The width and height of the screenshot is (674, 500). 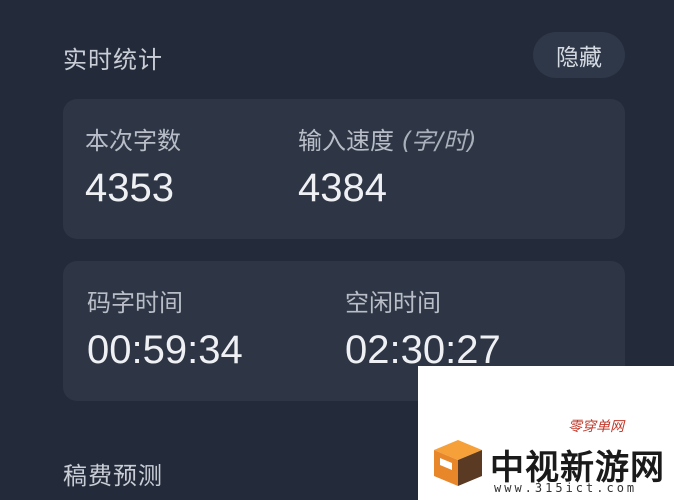 I want to click on watermark-small-text: 零穿单网, so click(x=596, y=427).